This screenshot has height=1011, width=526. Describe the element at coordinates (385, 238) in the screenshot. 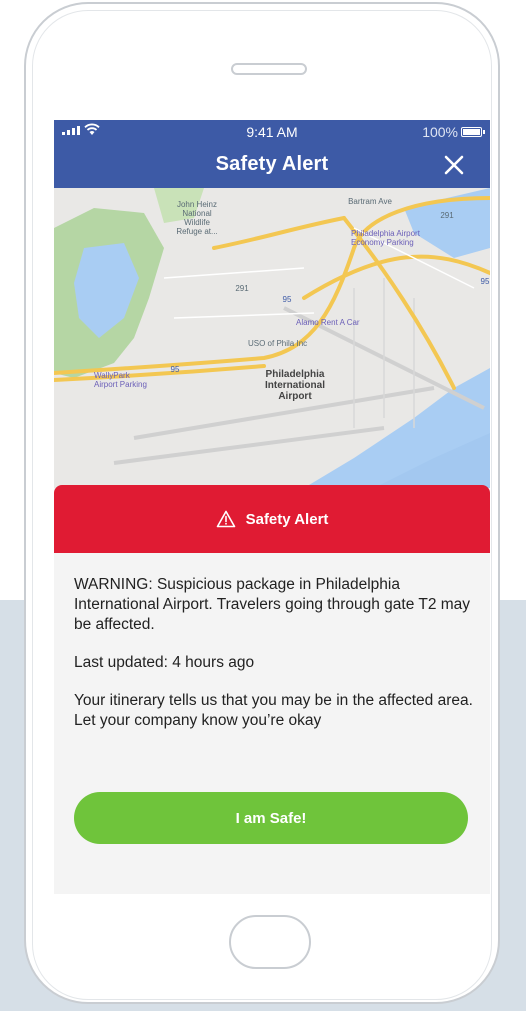

I see `map-label-economy-parking: Philadelphia Airport Economy Parking` at that location.